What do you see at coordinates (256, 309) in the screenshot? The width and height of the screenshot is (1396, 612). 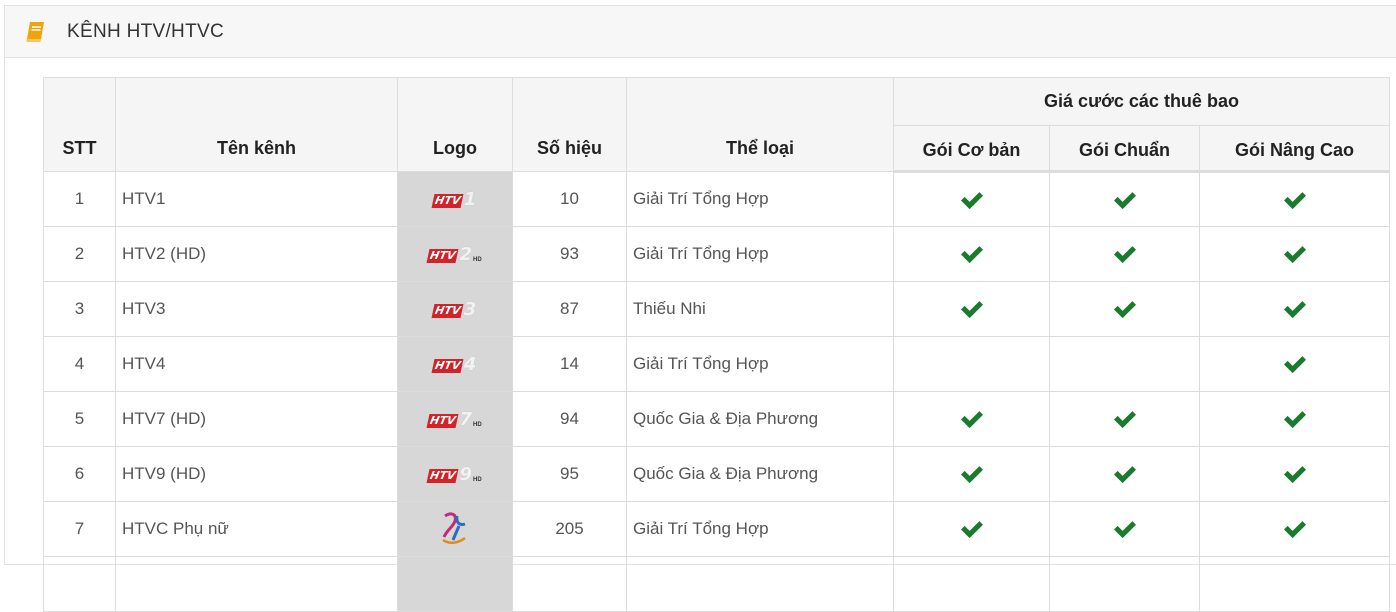 I see `cell-channel-name: HTV3` at bounding box center [256, 309].